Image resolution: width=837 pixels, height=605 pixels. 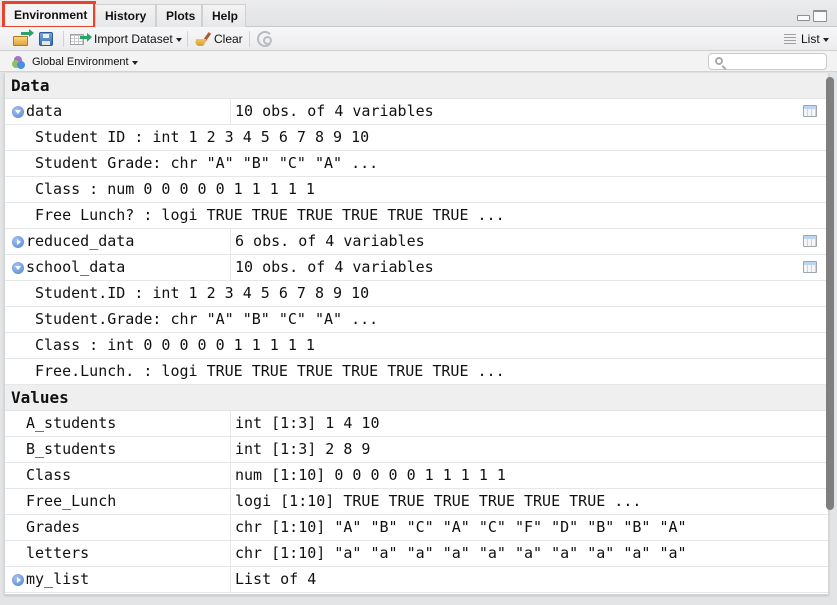 I want to click on view-mode-label: List, so click(x=810, y=39).